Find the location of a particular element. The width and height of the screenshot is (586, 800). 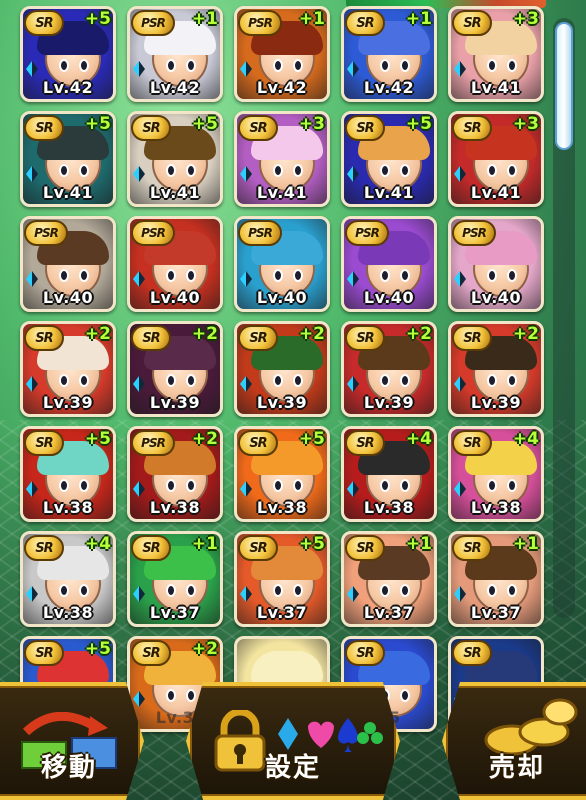

player-card: PSR +2 Lv.38 is located at coordinates (175, 474).